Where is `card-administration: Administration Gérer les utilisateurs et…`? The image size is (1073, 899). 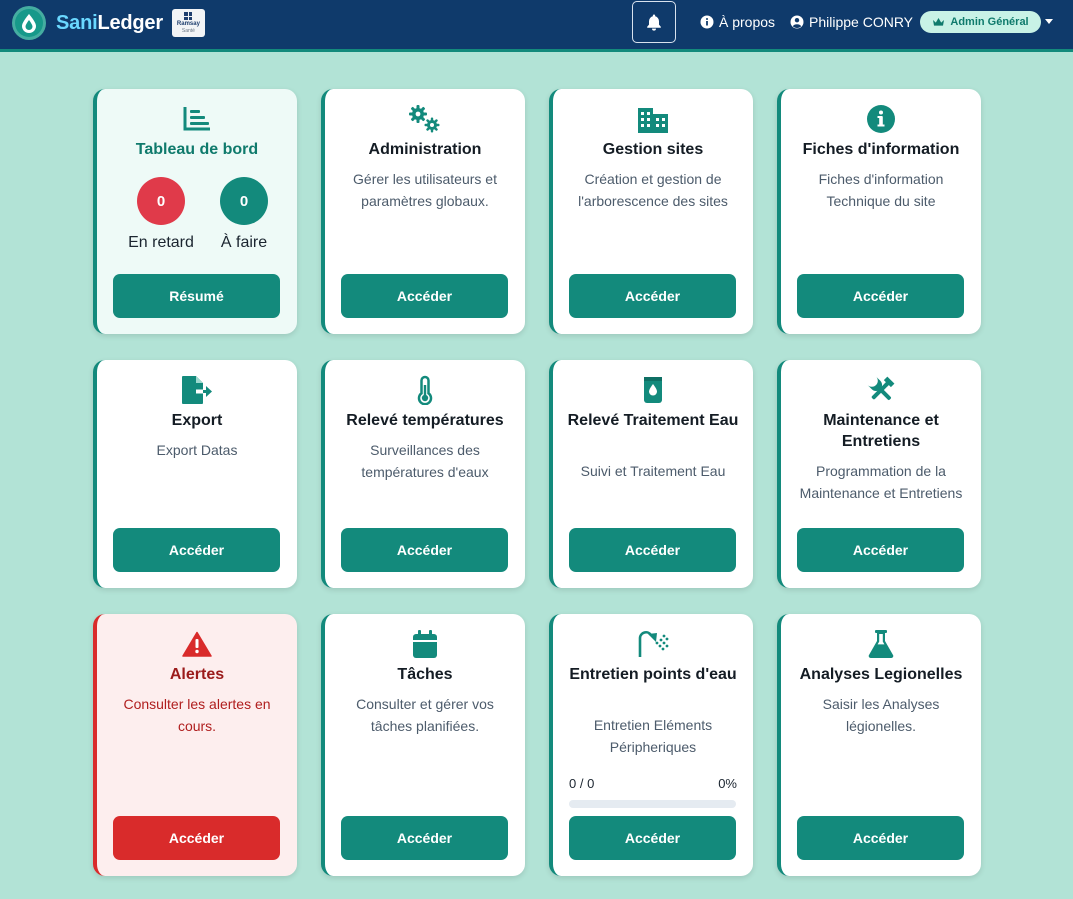
card-administration: Administration Gérer les utilisateurs et… is located at coordinates (423, 211).